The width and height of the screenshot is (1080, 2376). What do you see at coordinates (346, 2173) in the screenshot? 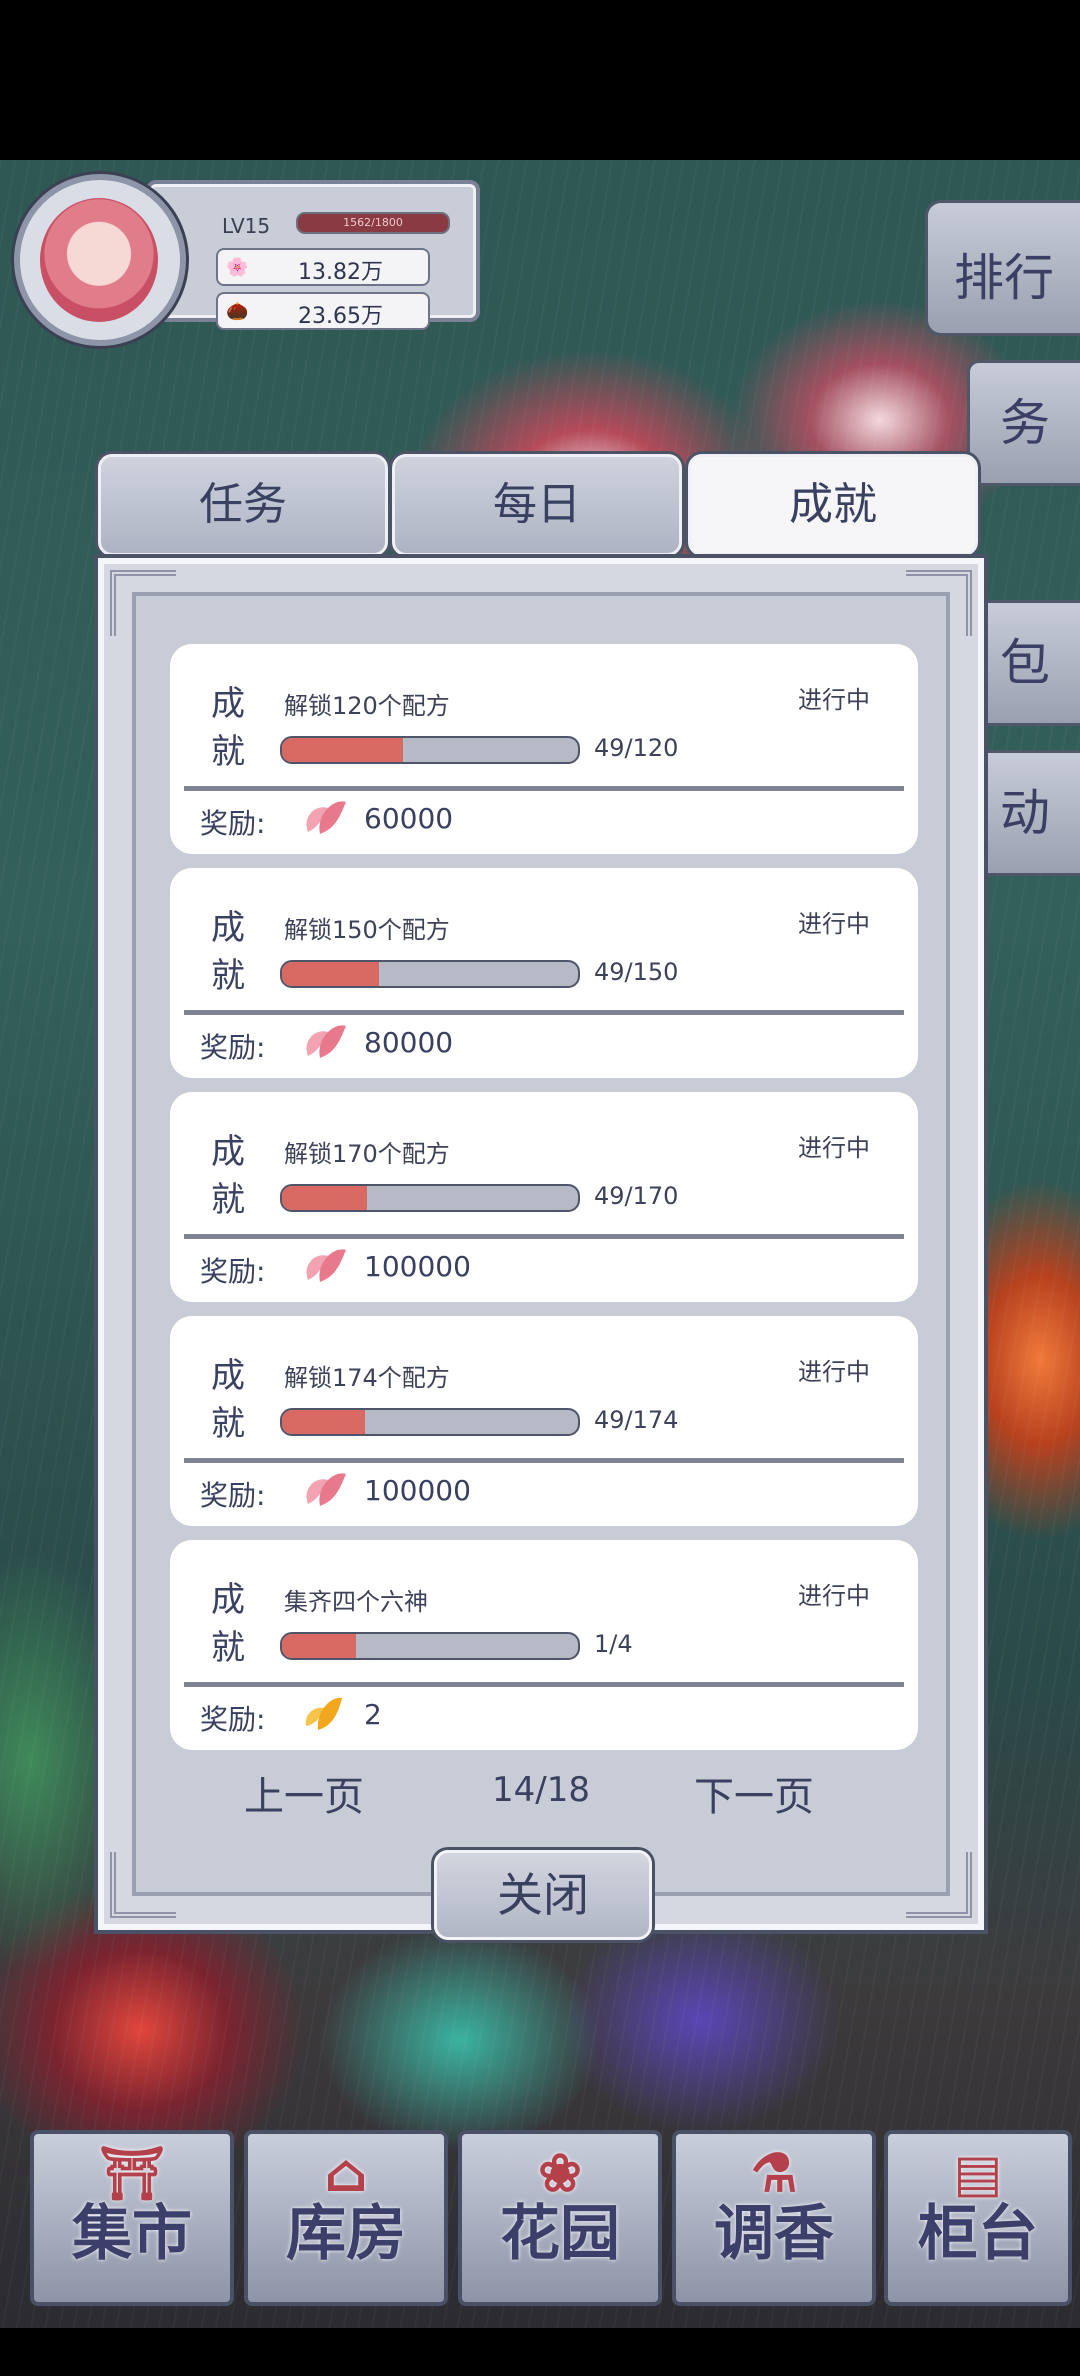
I see `warehouse-icon: ⌂` at bounding box center [346, 2173].